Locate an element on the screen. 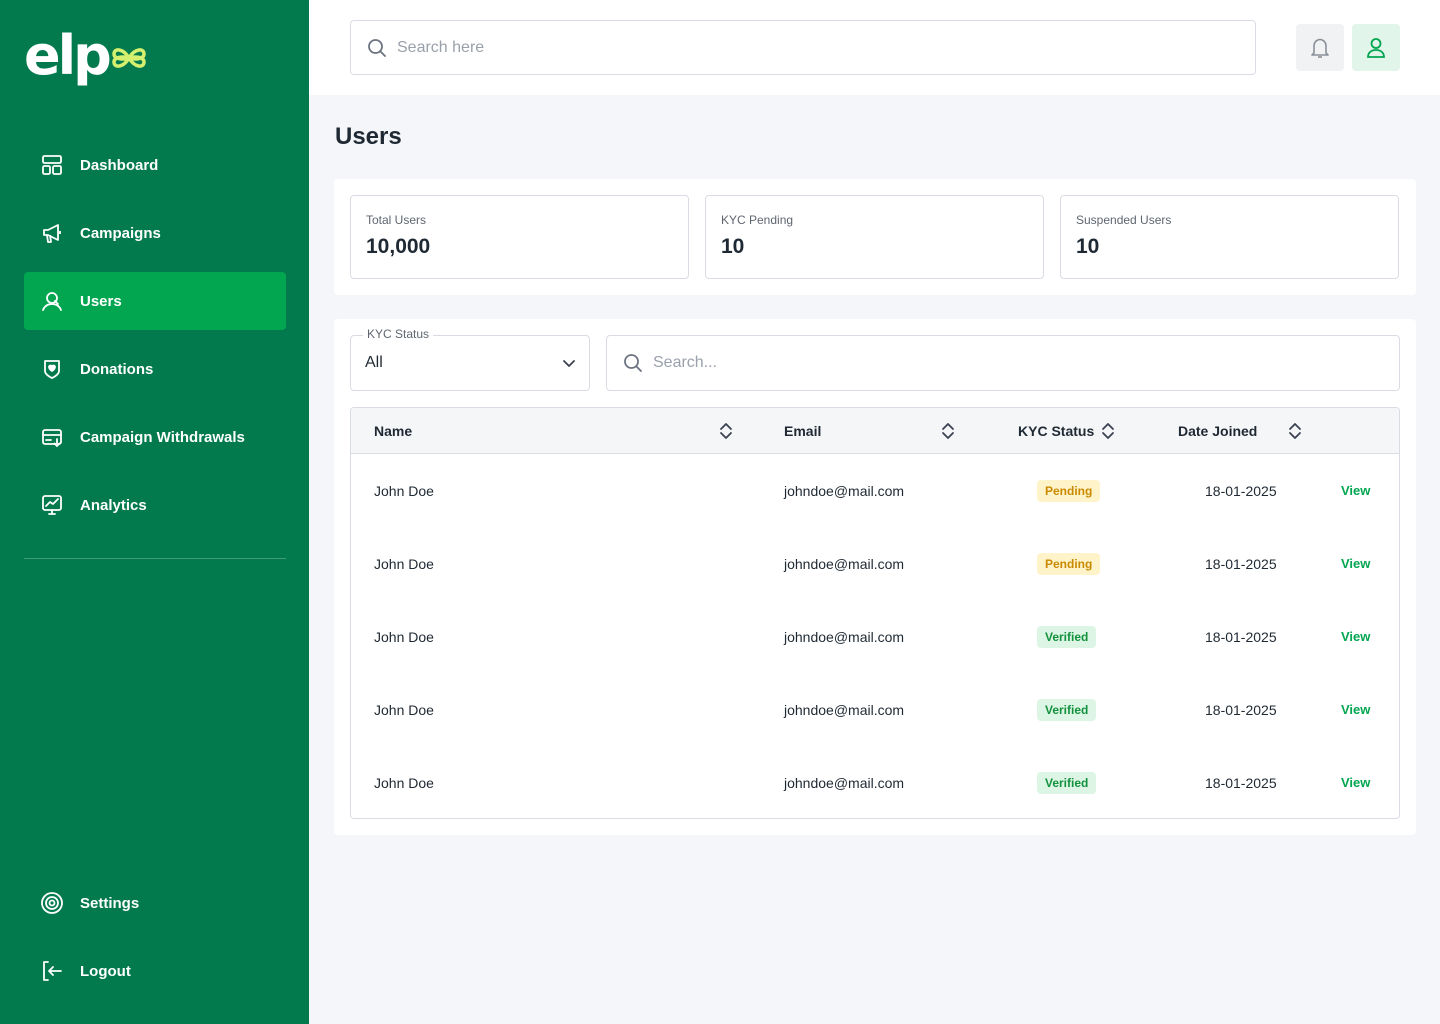 This screenshot has width=1440, height=1024. donations-icon is located at coordinates (52, 369).